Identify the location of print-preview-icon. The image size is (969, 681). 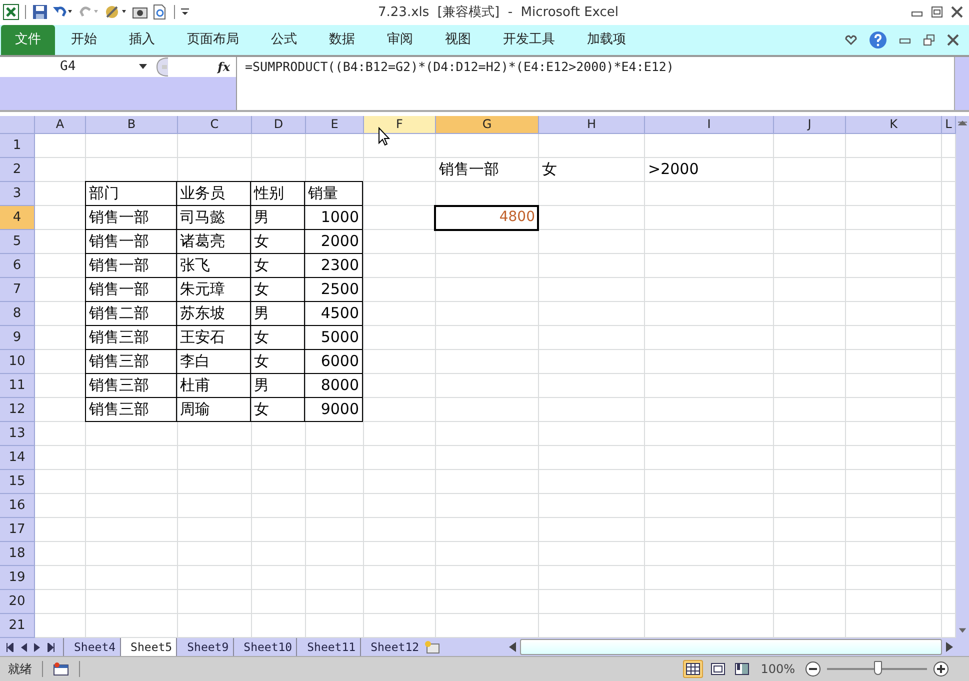
(160, 12).